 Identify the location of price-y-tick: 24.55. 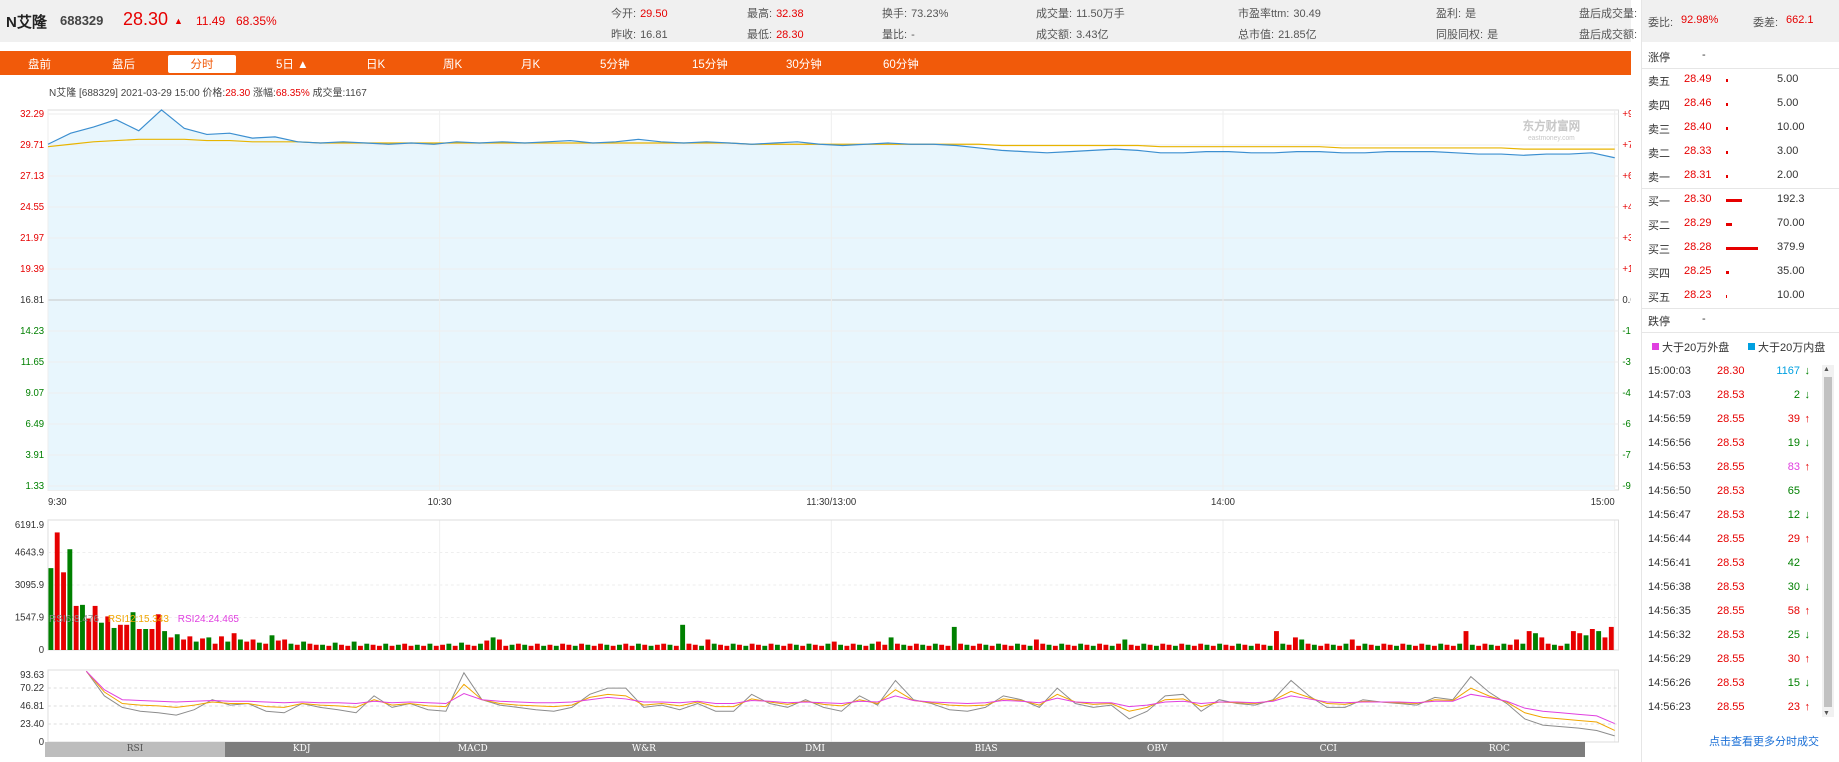
(32, 207).